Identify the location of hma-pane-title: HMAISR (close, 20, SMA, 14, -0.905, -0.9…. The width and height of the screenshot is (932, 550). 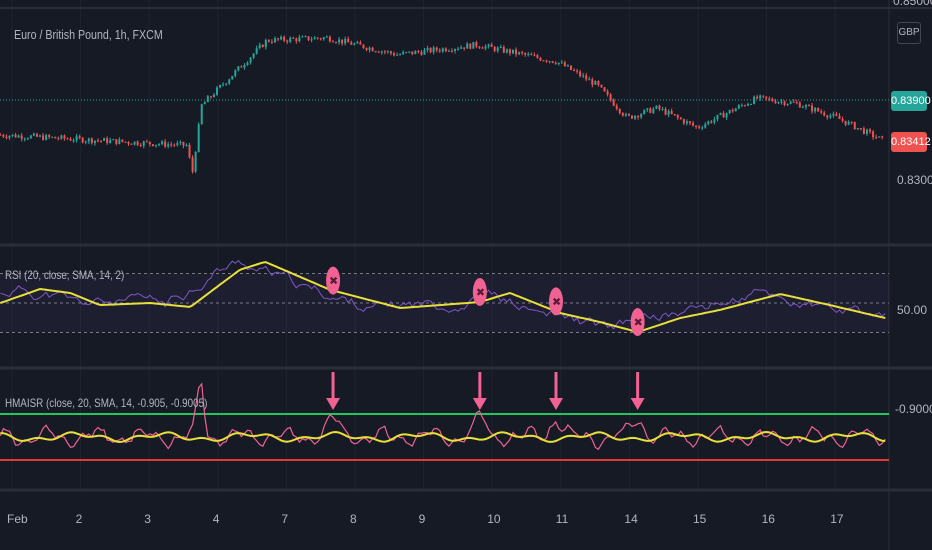
(106, 403).